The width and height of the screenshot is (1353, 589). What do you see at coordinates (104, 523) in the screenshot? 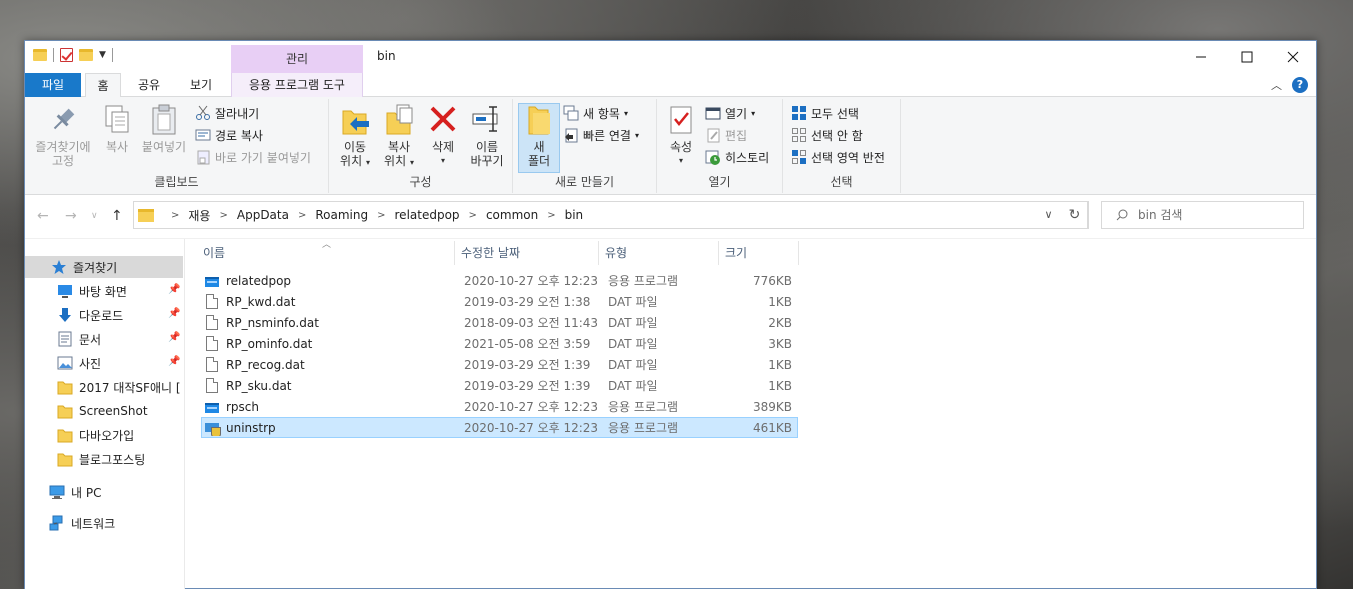
I see `nav-network: 네트워크` at bounding box center [104, 523].